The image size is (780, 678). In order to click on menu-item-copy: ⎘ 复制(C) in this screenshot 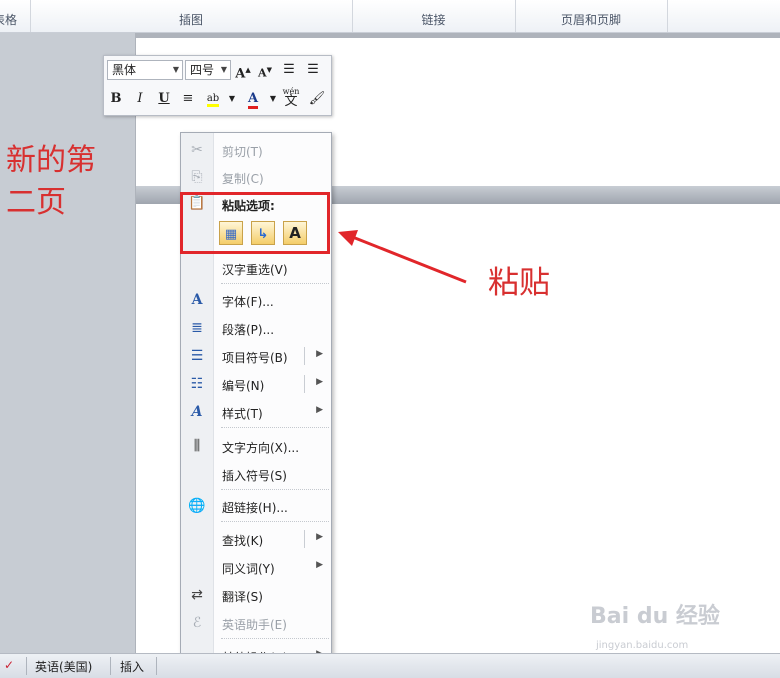, I will do `click(256, 177)`.